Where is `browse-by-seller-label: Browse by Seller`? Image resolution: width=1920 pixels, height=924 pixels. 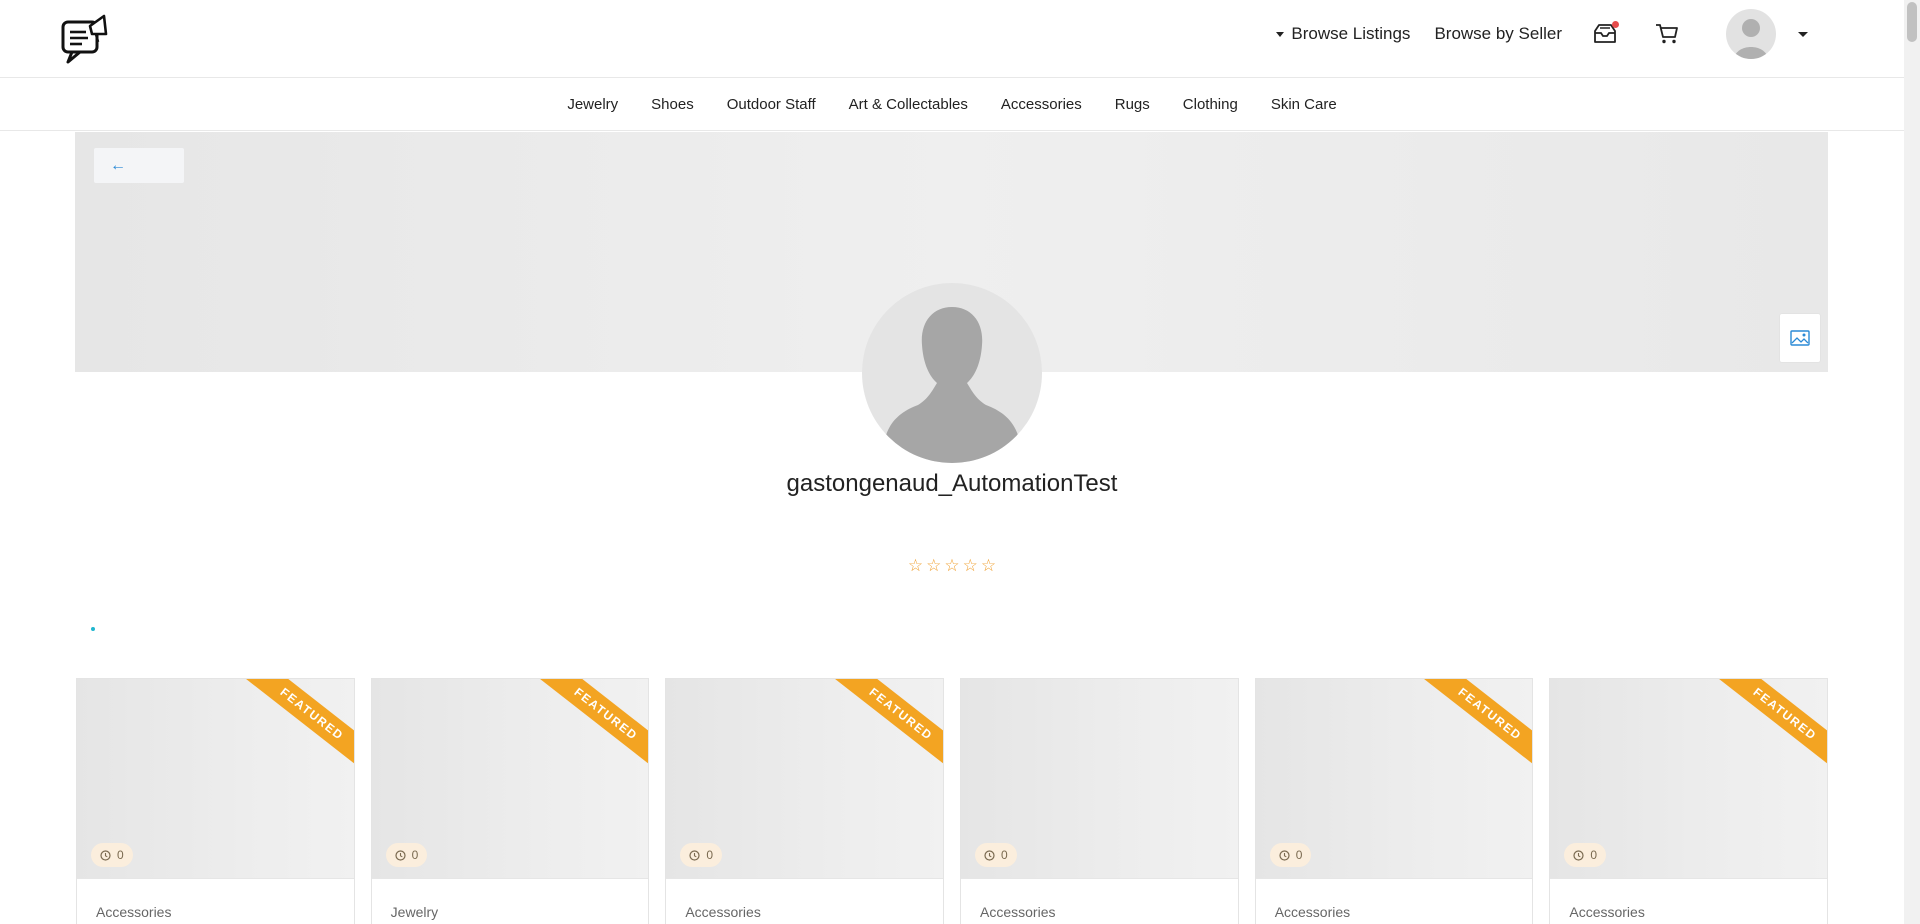
browse-by-seller-label: Browse by Seller is located at coordinates (1498, 33).